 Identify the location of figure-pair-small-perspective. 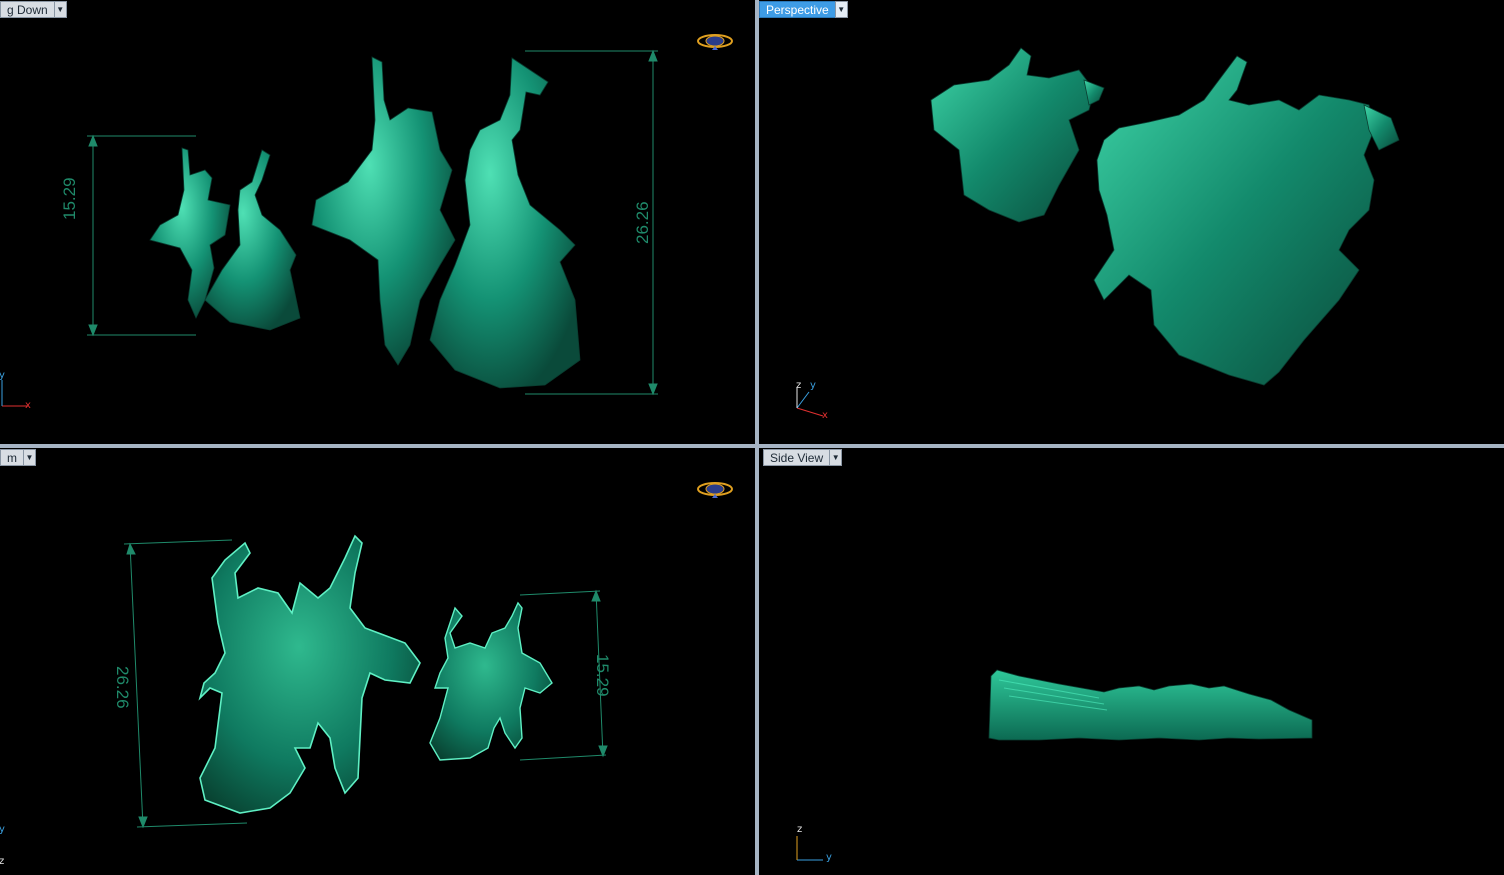
(1017, 135).